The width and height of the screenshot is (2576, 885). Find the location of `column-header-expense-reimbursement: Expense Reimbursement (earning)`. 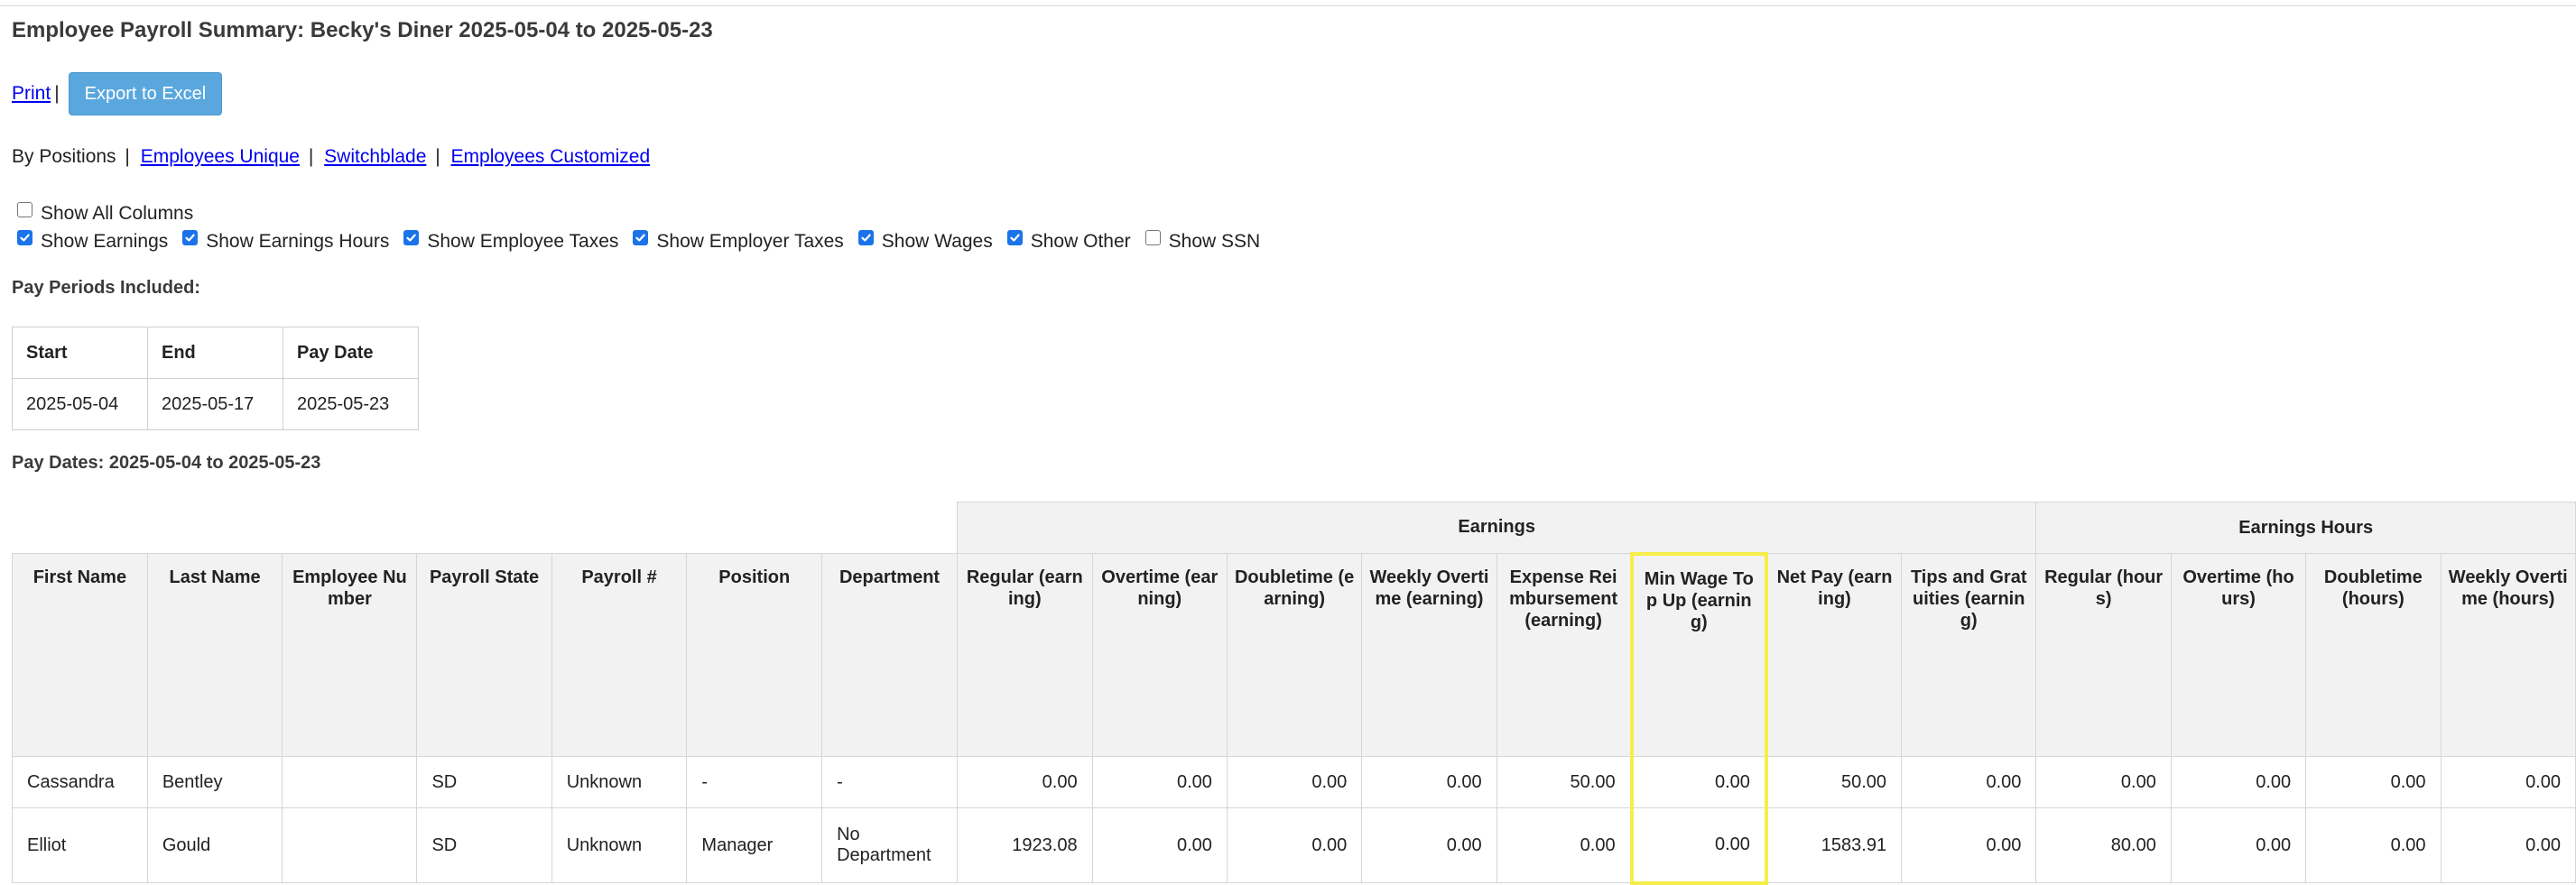

column-header-expense-reimbursement: Expense Reimbursement (earning) is located at coordinates (1564, 655).